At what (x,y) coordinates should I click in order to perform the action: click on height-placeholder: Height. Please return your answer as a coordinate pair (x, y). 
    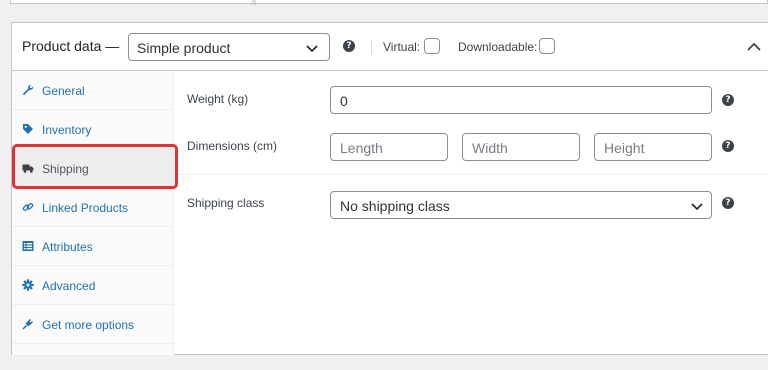
    Looking at the image, I should click on (624, 148).